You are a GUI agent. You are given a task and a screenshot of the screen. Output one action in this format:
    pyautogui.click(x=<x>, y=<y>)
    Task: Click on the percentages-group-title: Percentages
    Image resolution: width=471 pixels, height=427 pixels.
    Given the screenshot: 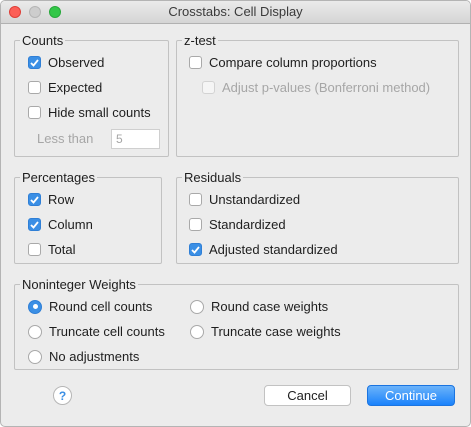 What is the action you would take?
    pyautogui.click(x=58, y=177)
    